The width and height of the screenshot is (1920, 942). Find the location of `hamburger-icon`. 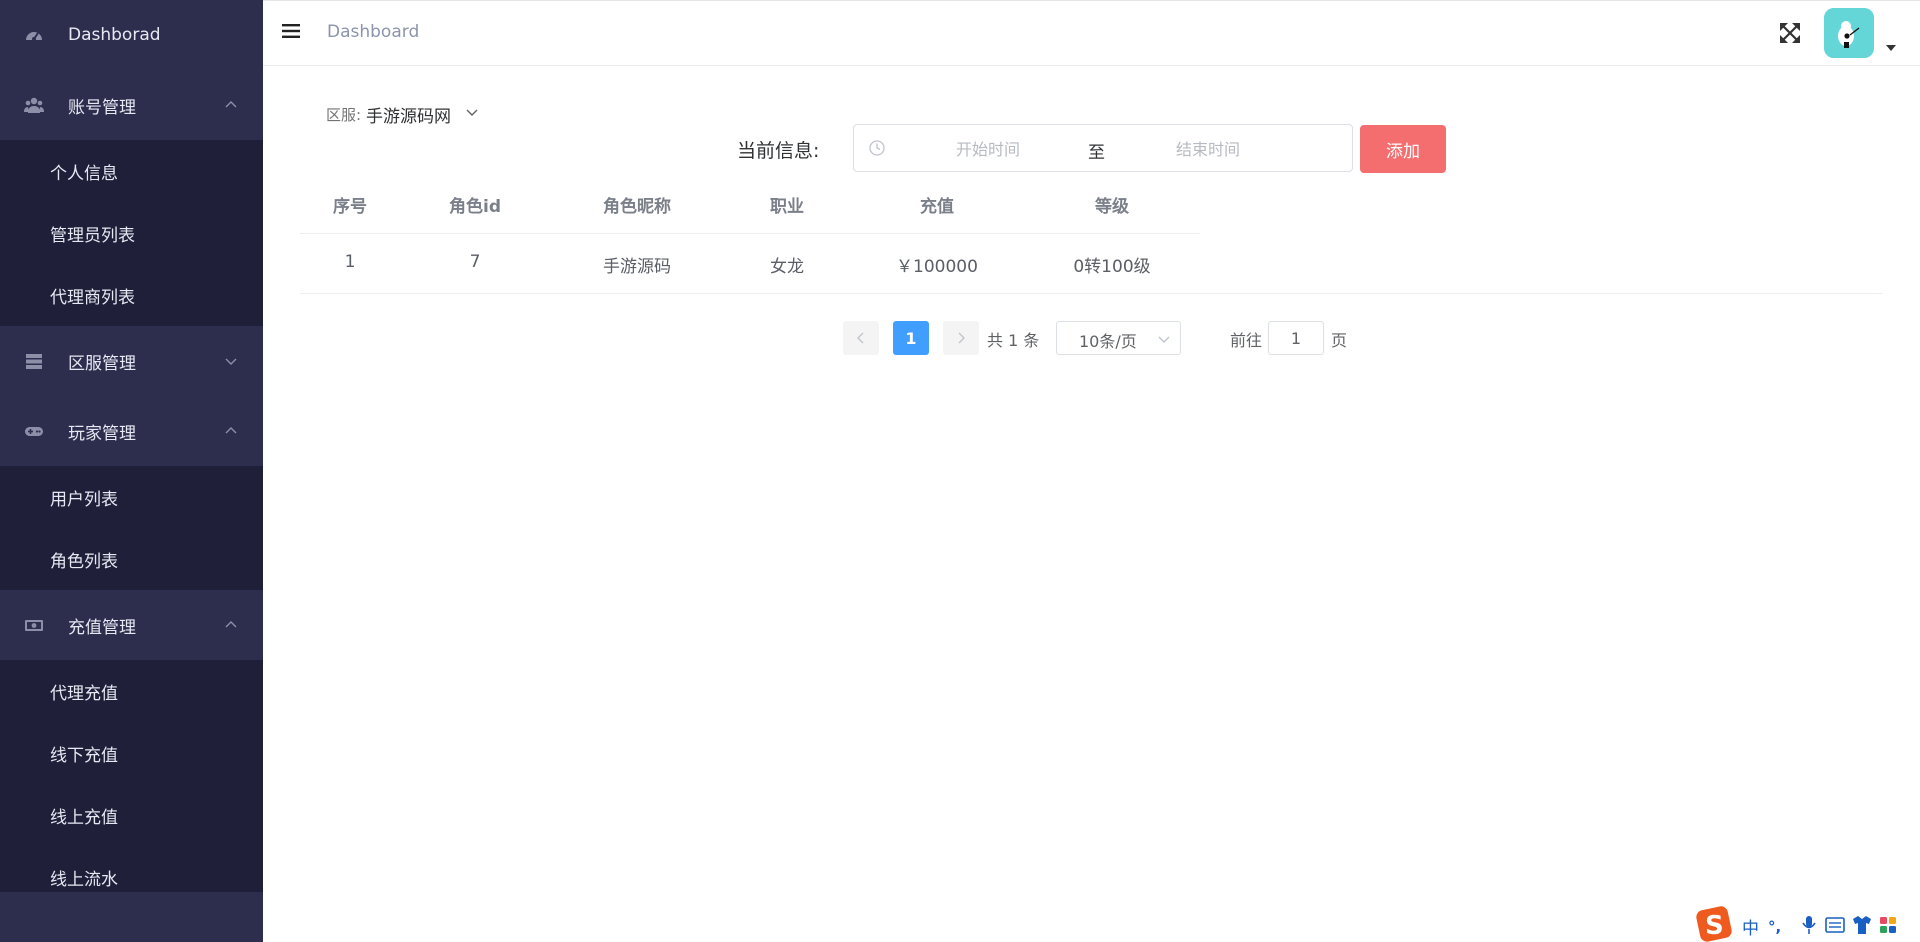

hamburger-icon is located at coordinates (291, 31).